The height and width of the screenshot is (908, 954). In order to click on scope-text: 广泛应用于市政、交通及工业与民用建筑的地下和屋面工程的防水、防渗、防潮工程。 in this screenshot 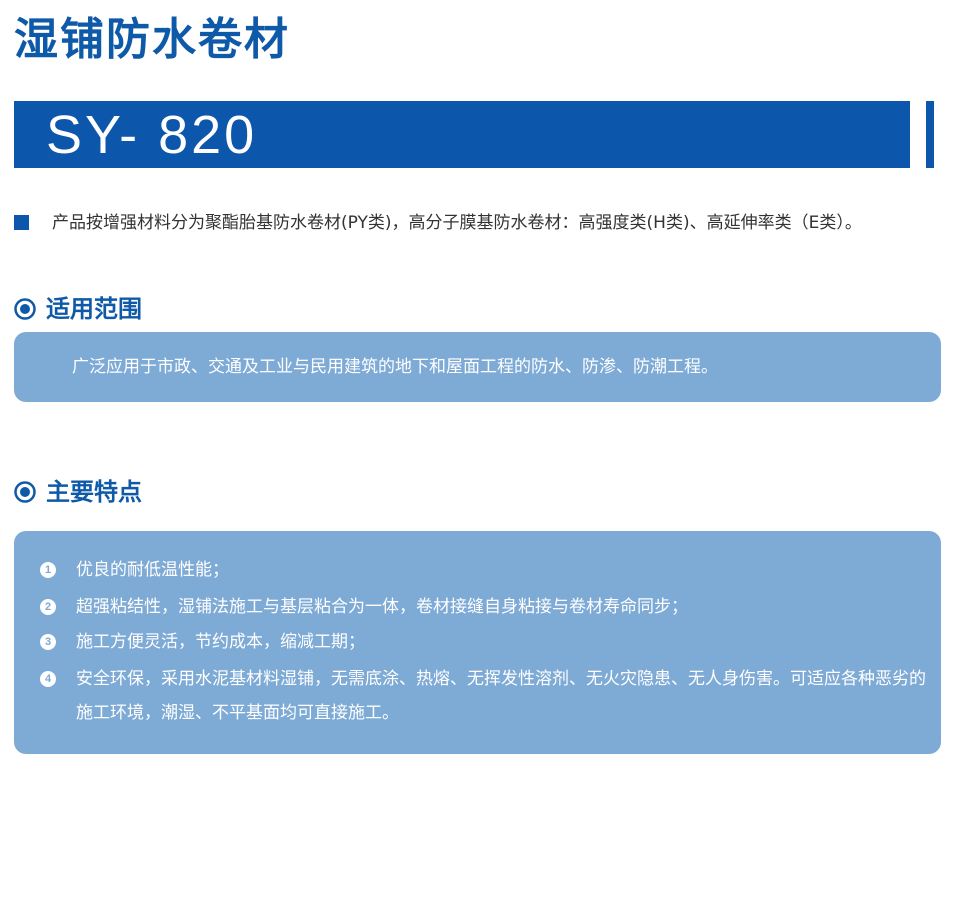, I will do `click(395, 367)`.